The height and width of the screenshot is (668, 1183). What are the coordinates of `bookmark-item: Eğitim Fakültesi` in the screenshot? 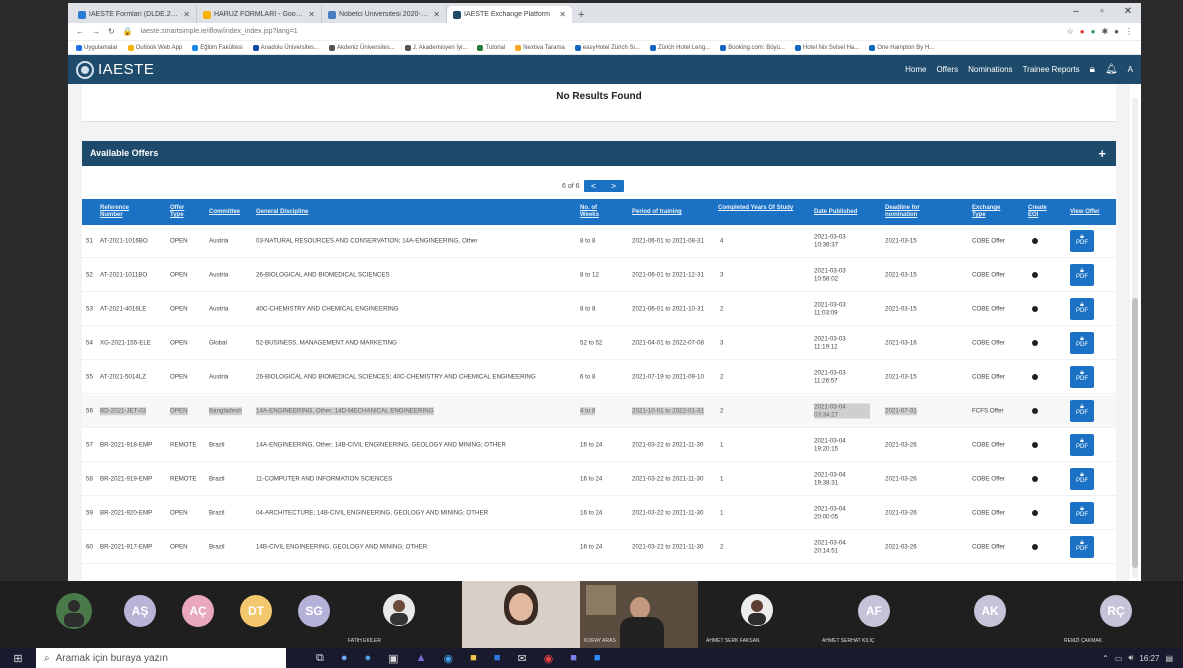 It's located at (217, 47).